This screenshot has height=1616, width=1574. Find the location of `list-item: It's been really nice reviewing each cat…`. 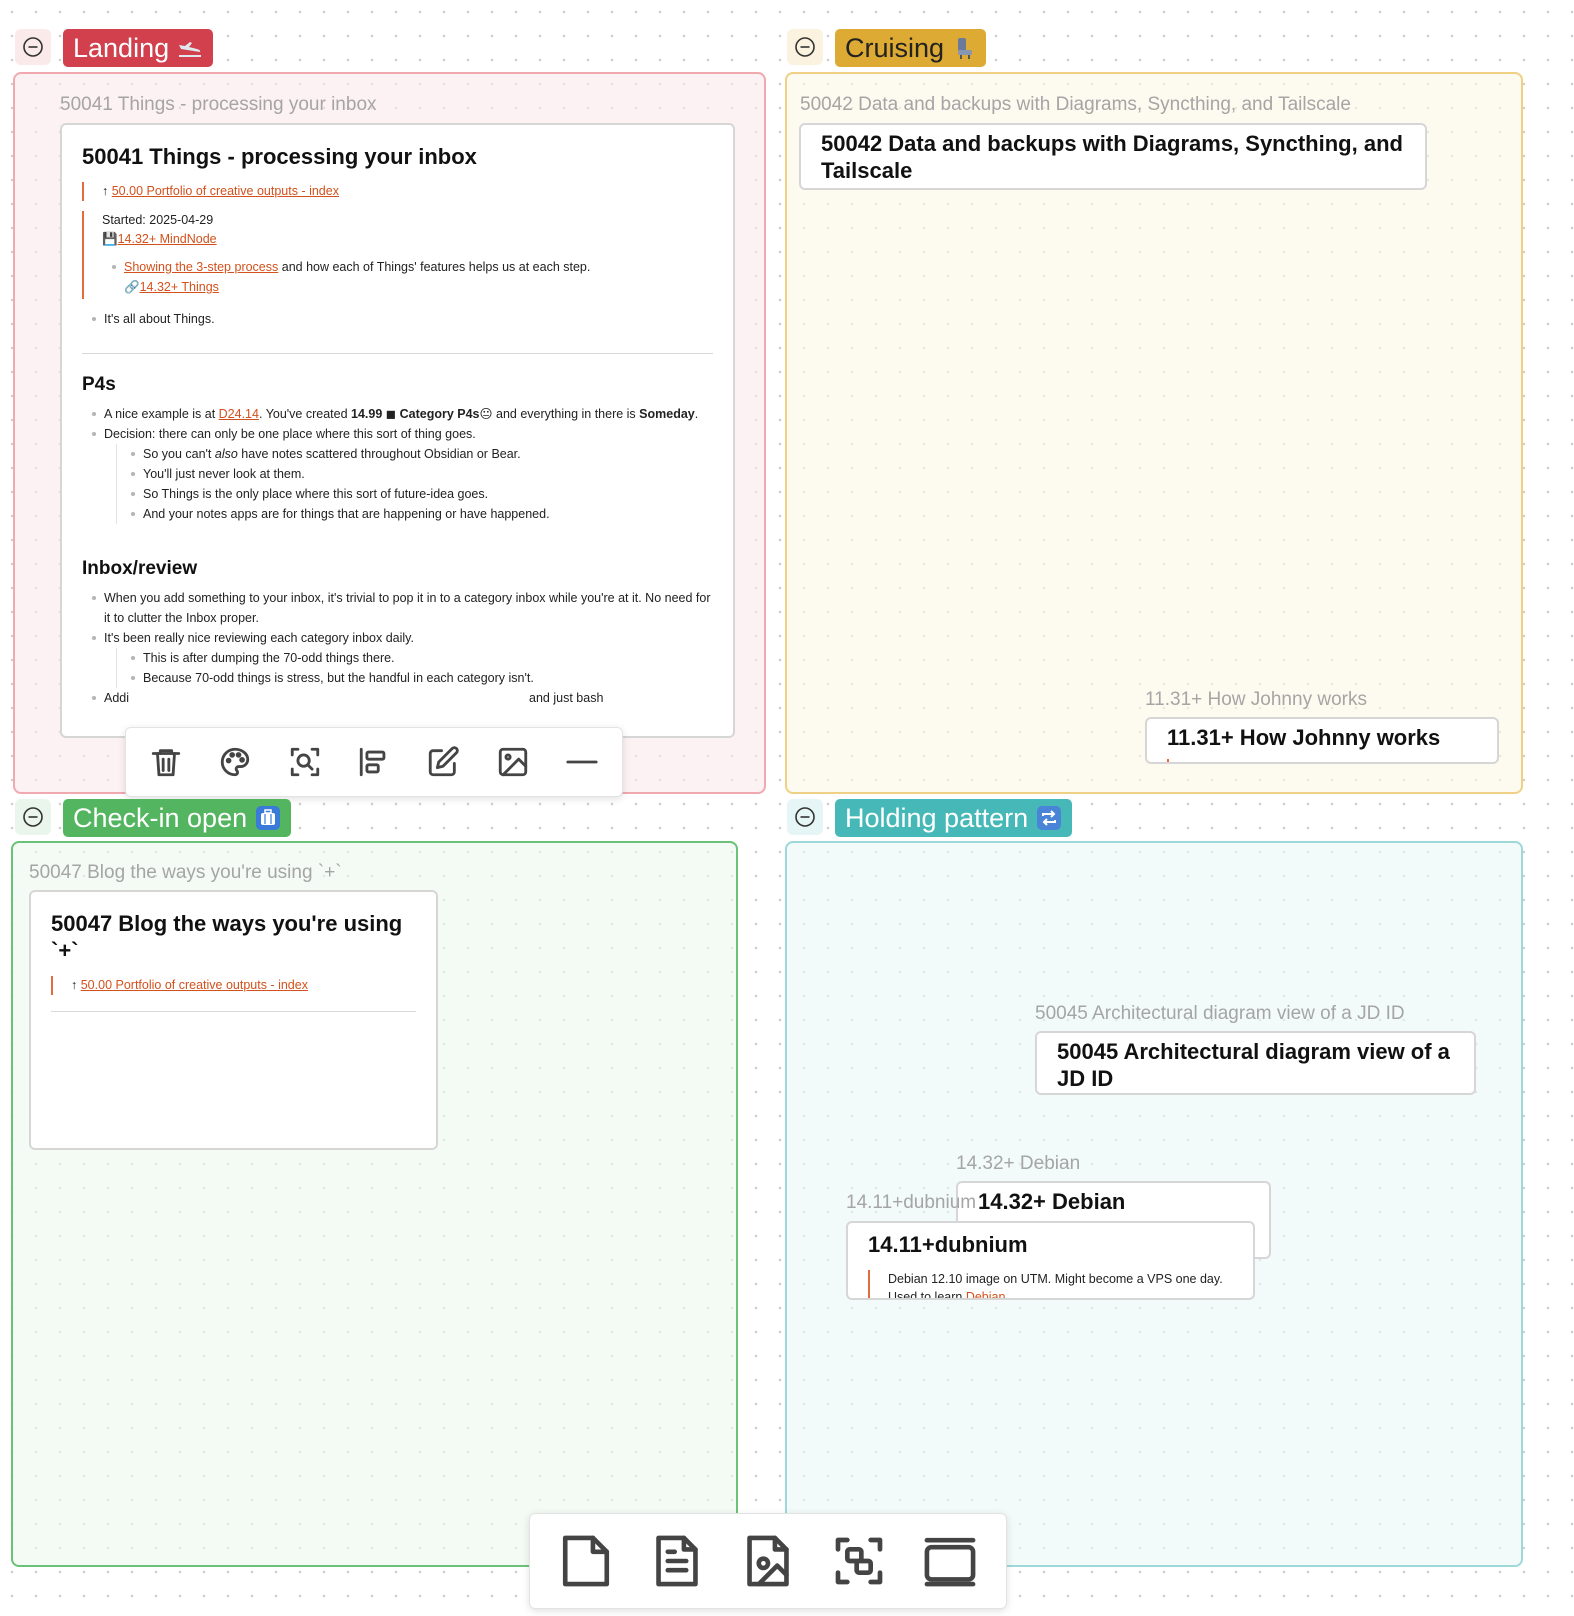

list-item: It's been really nice reviewing each cat… is located at coordinates (397, 658).